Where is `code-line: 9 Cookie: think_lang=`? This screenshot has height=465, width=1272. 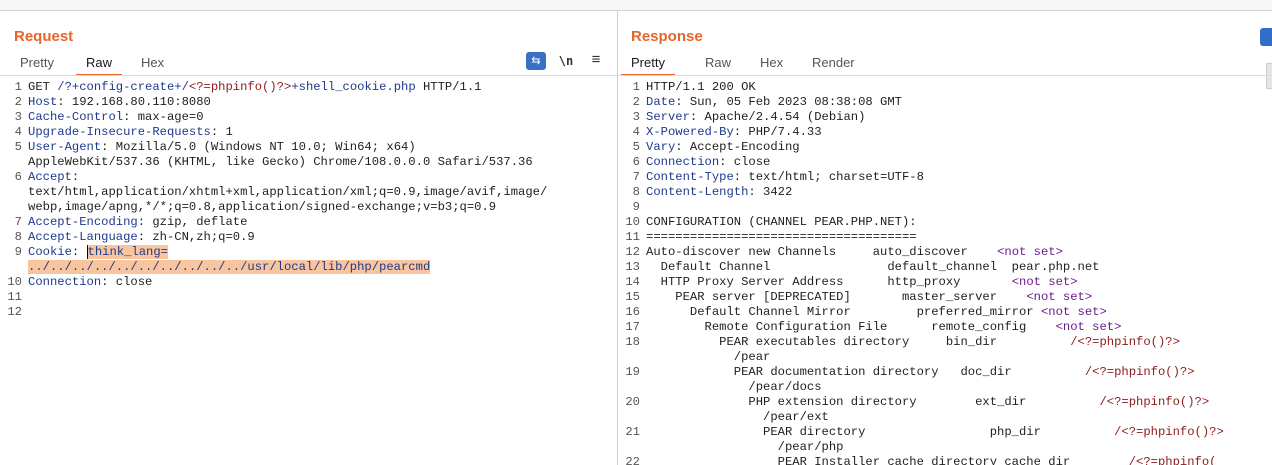 code-line: 9 Cookie: think_lang= is located at coordinates (308, 252).